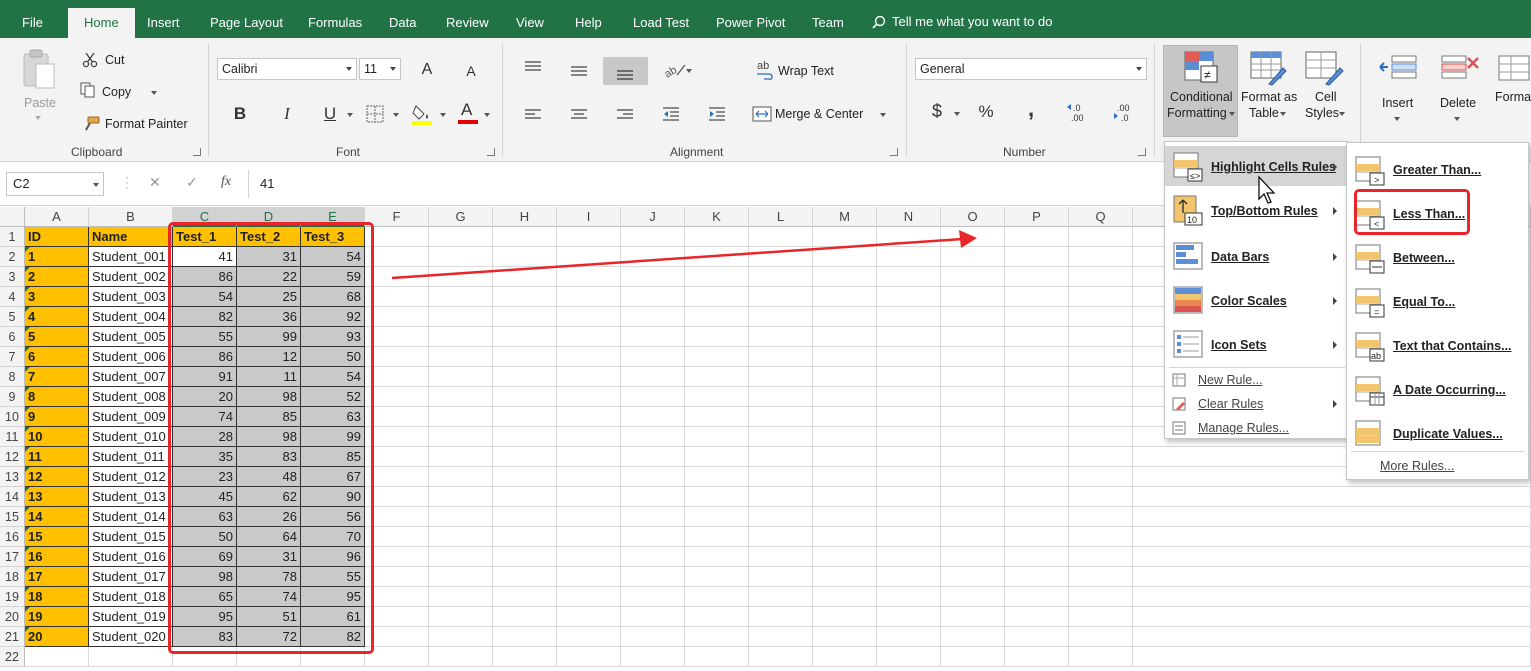 This screenshot has height=671, width=1531. I want to click on font-name-combo: Calibri, so click(287, 69).